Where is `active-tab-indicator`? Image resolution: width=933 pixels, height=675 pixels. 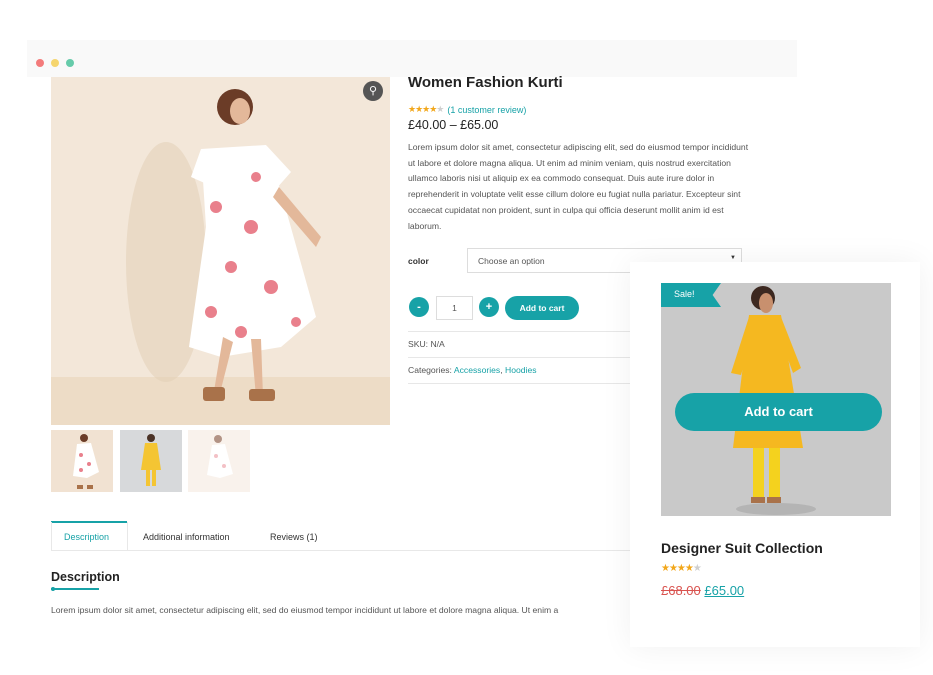
active-tab-indicator is located at coordinates (89, 522).